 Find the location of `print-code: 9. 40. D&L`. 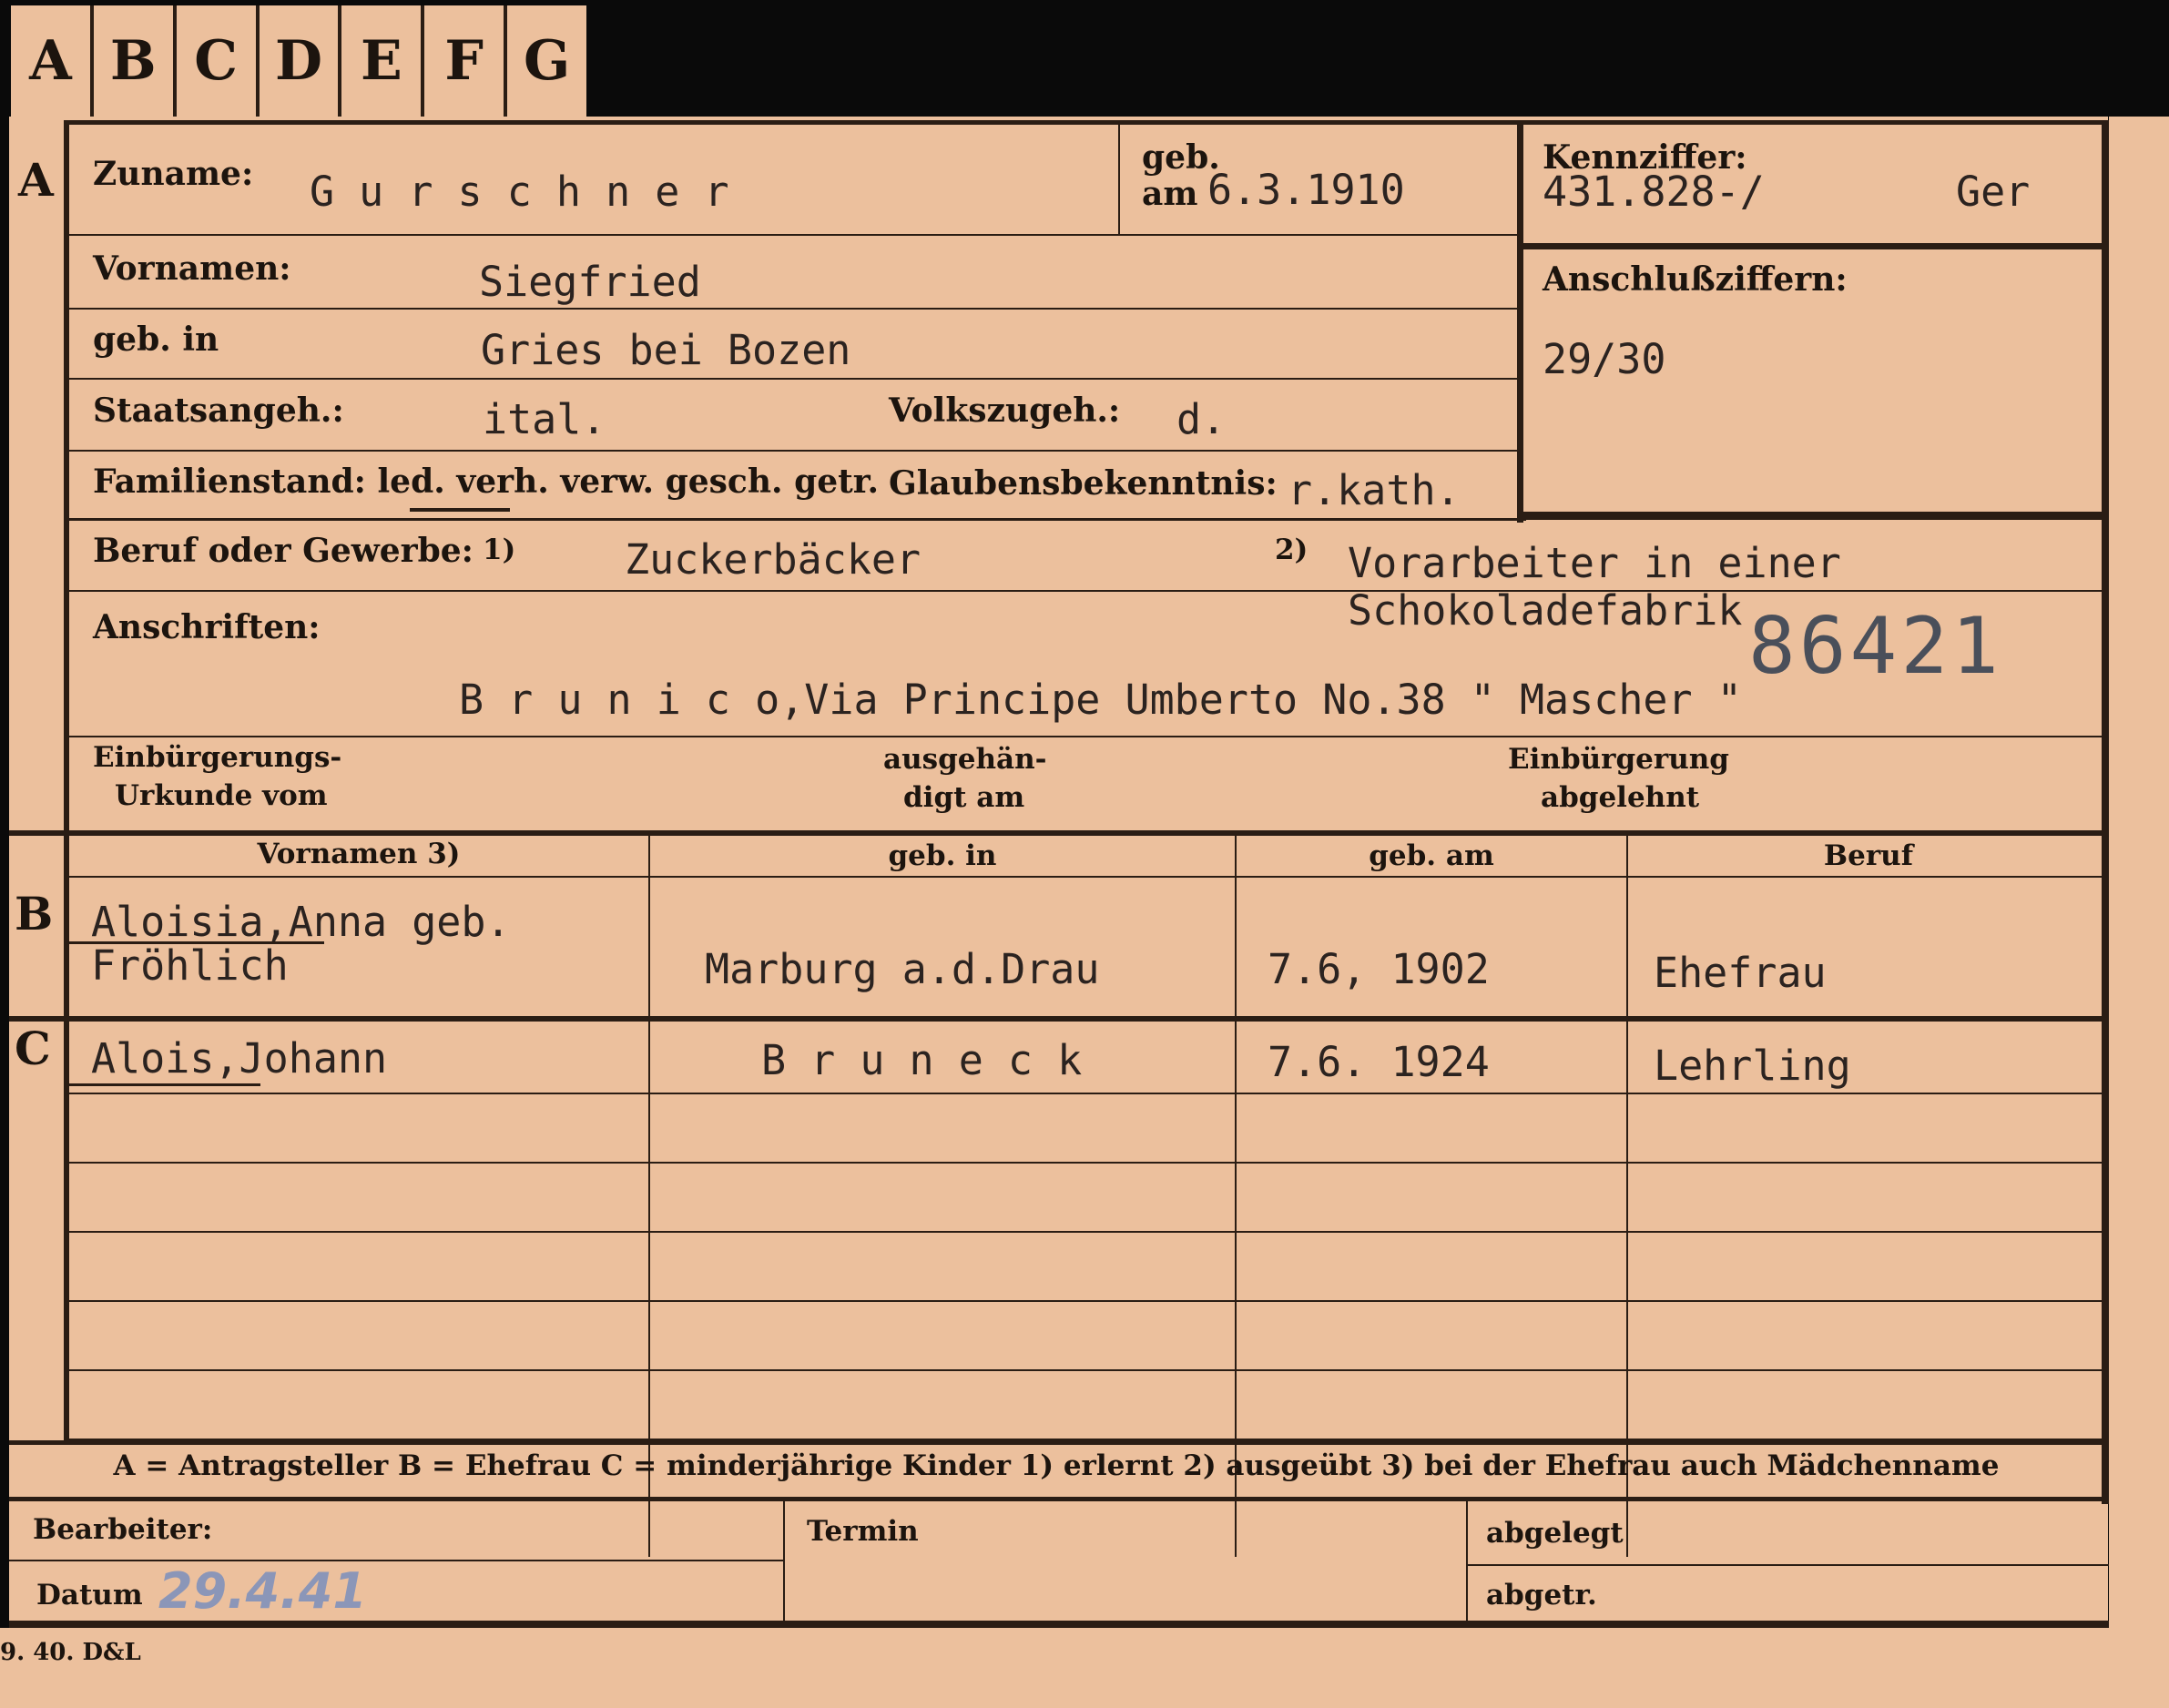

print-code: 9. 40. D&L is located at coordinates (70, 1653).